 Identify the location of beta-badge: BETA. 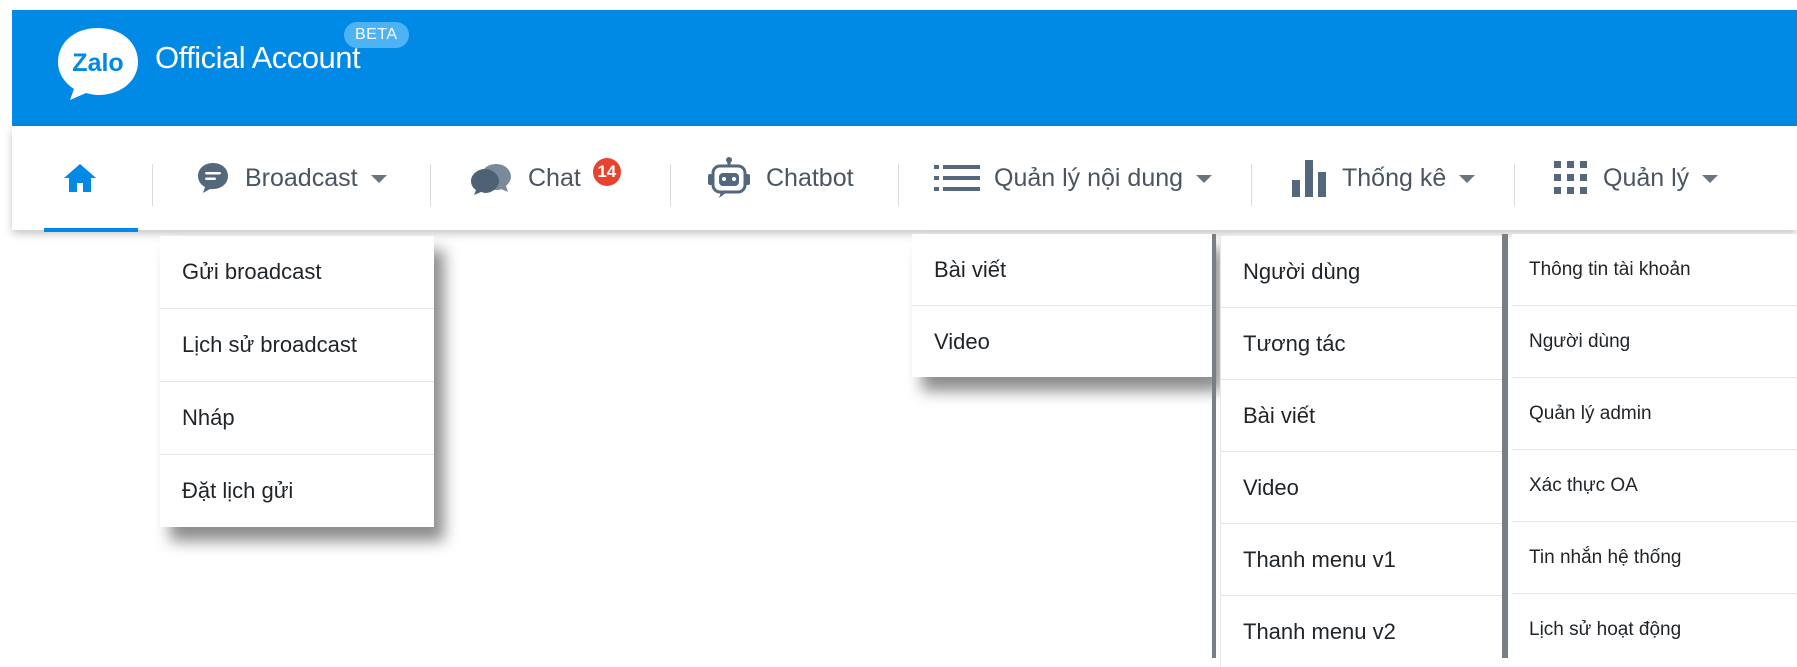
(376, 35).